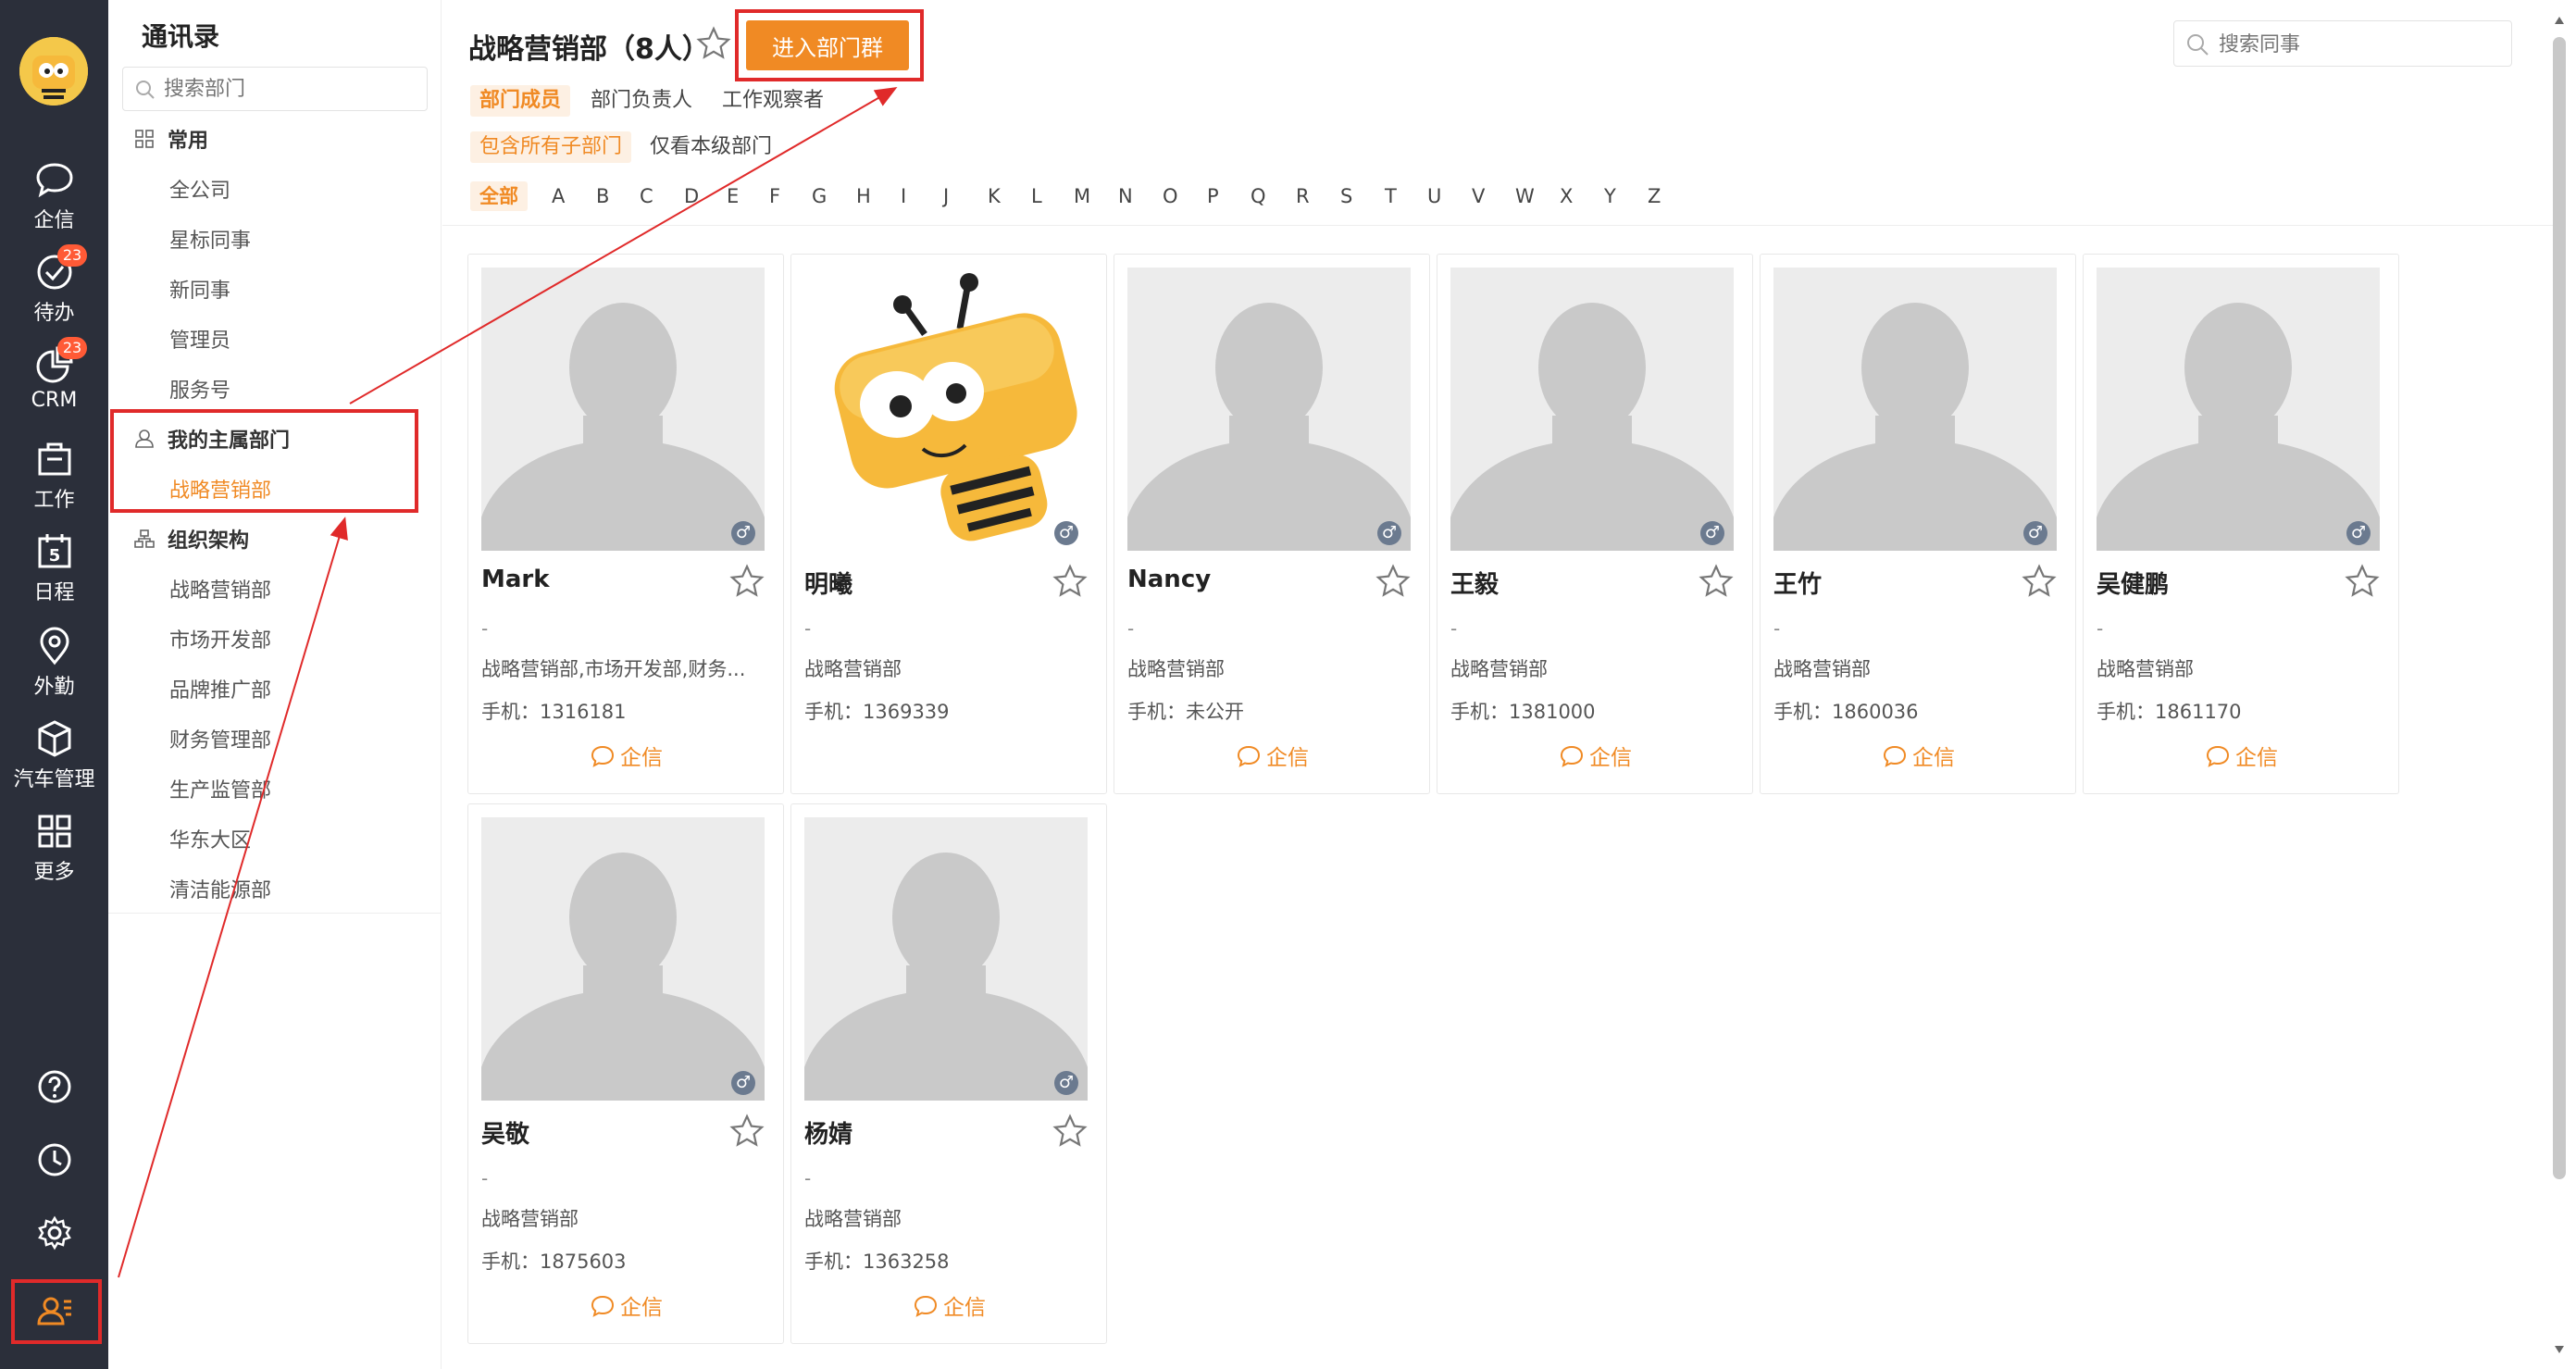 The image size is (2576, 1369). Describe the element at coordinates (1346, 196) in the screenshot. I see `letter-filter-s: S` at that location.